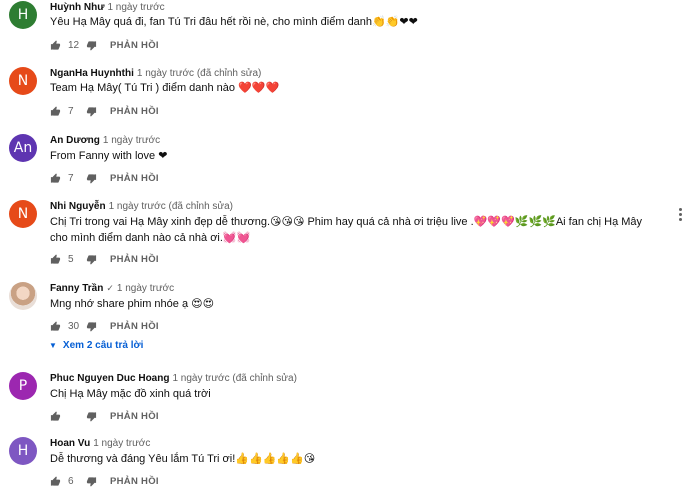  I want to click on comment-author: Phuc Nguyen Duc Hoang, so click(109, 378).